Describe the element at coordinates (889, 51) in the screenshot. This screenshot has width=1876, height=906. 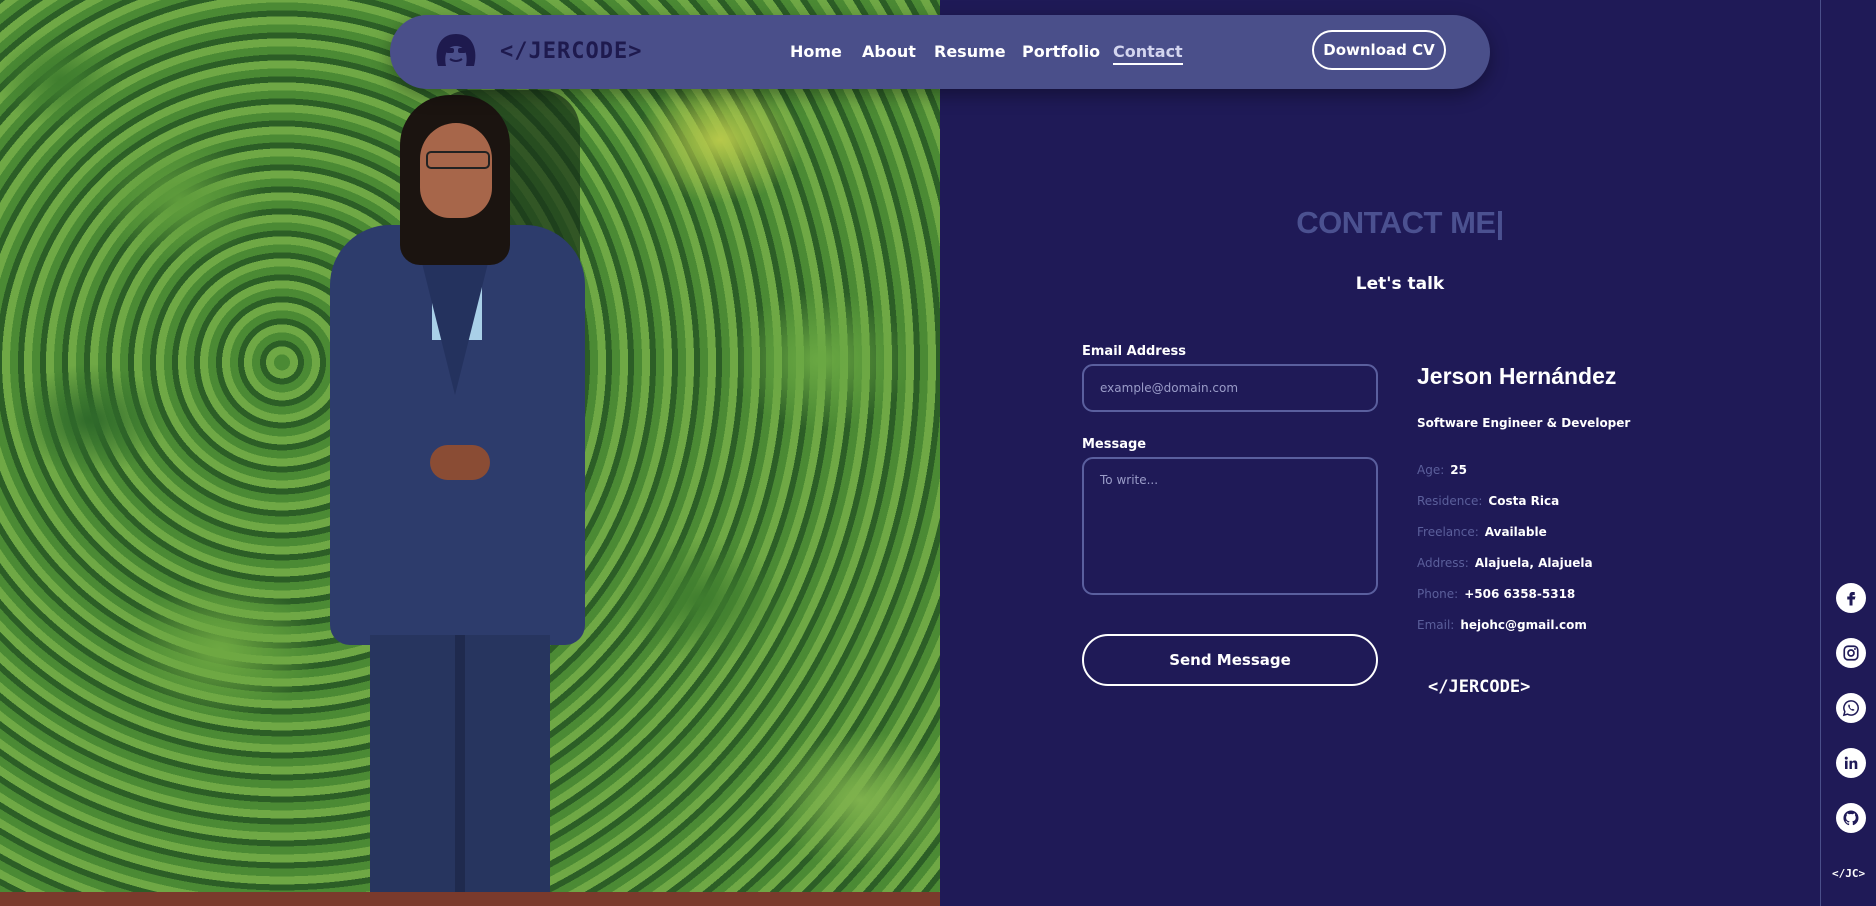
I see `nav-about: About` at that location.